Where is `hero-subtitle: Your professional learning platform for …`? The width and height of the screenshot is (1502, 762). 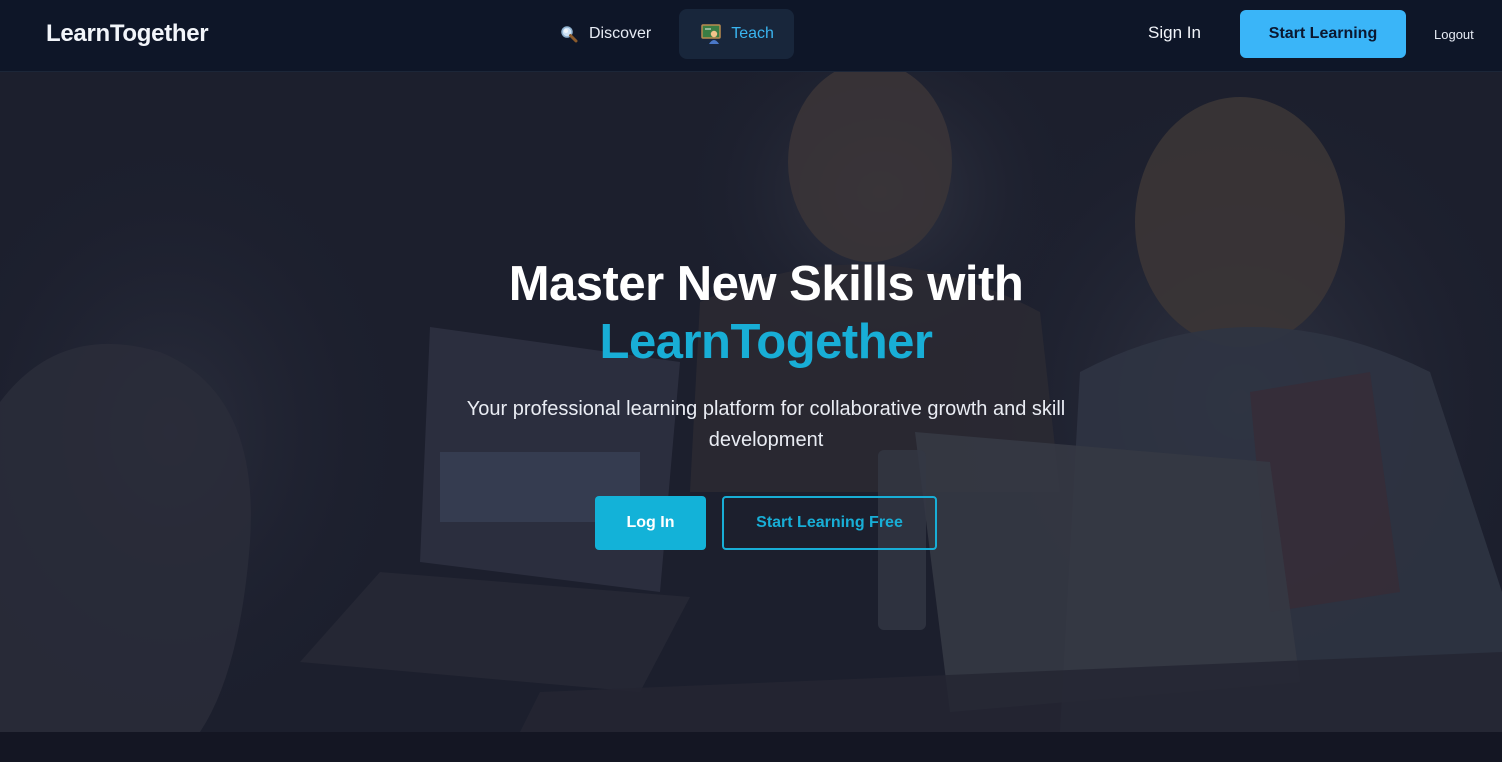
hero-subtitle: Your professional learning platform for … is located at coordinates (766, 424).